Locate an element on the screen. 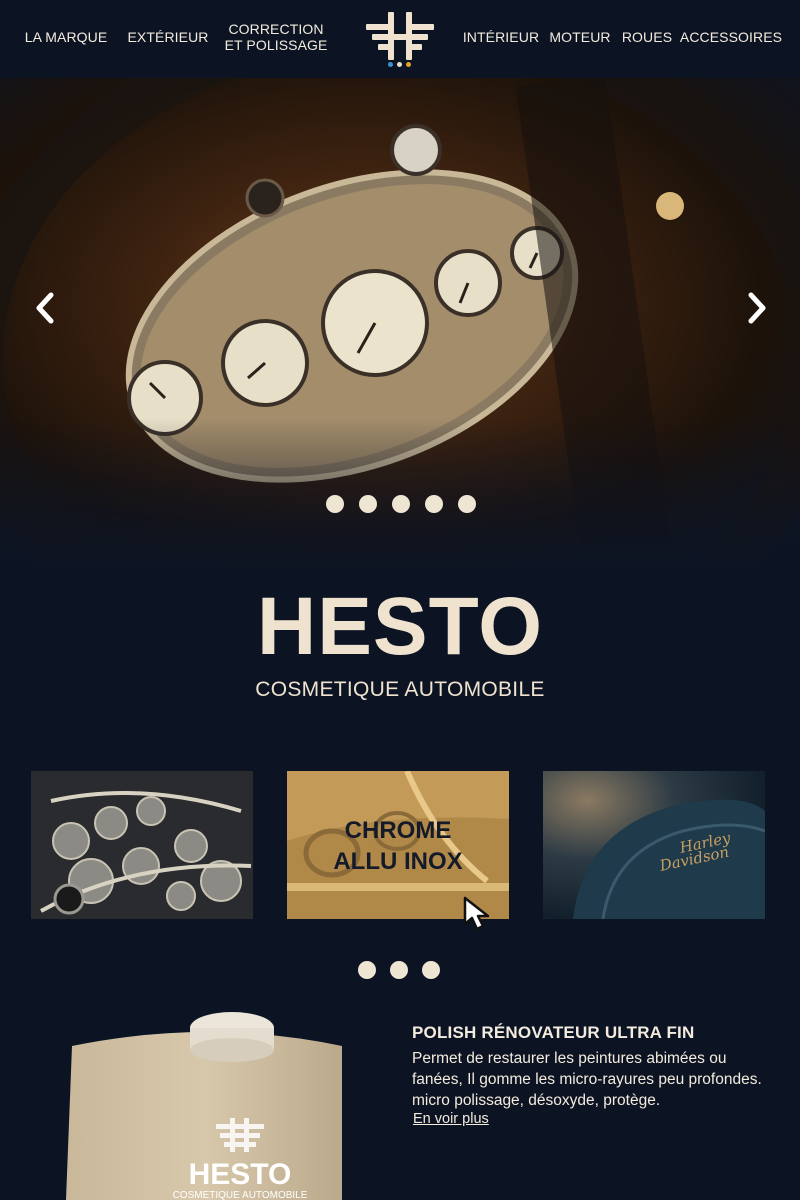 The height and width of the screenshot is (1200, 800). category-card-engine is located at coordinates (142, 845).